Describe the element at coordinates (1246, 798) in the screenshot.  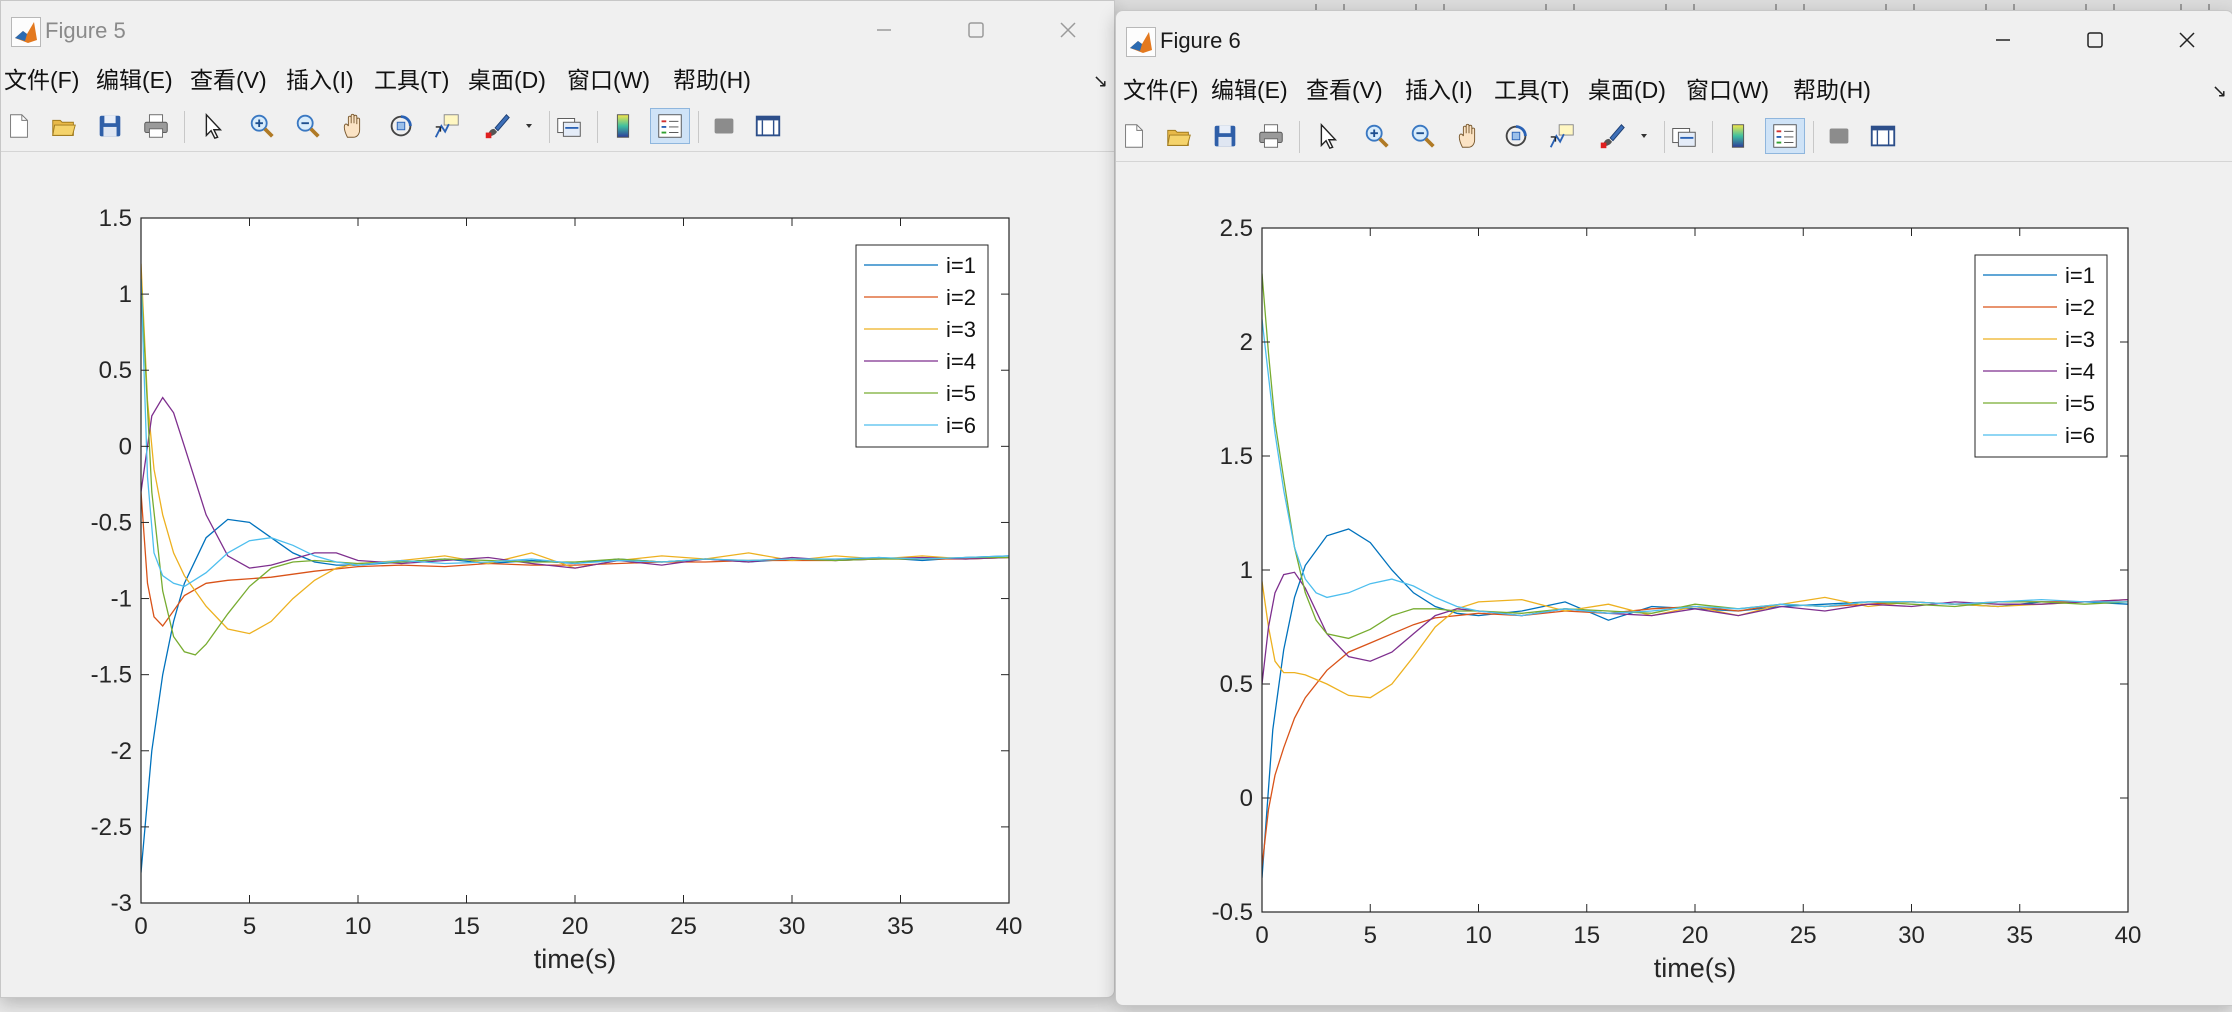
I see `y-tick-label: 0` at that location.